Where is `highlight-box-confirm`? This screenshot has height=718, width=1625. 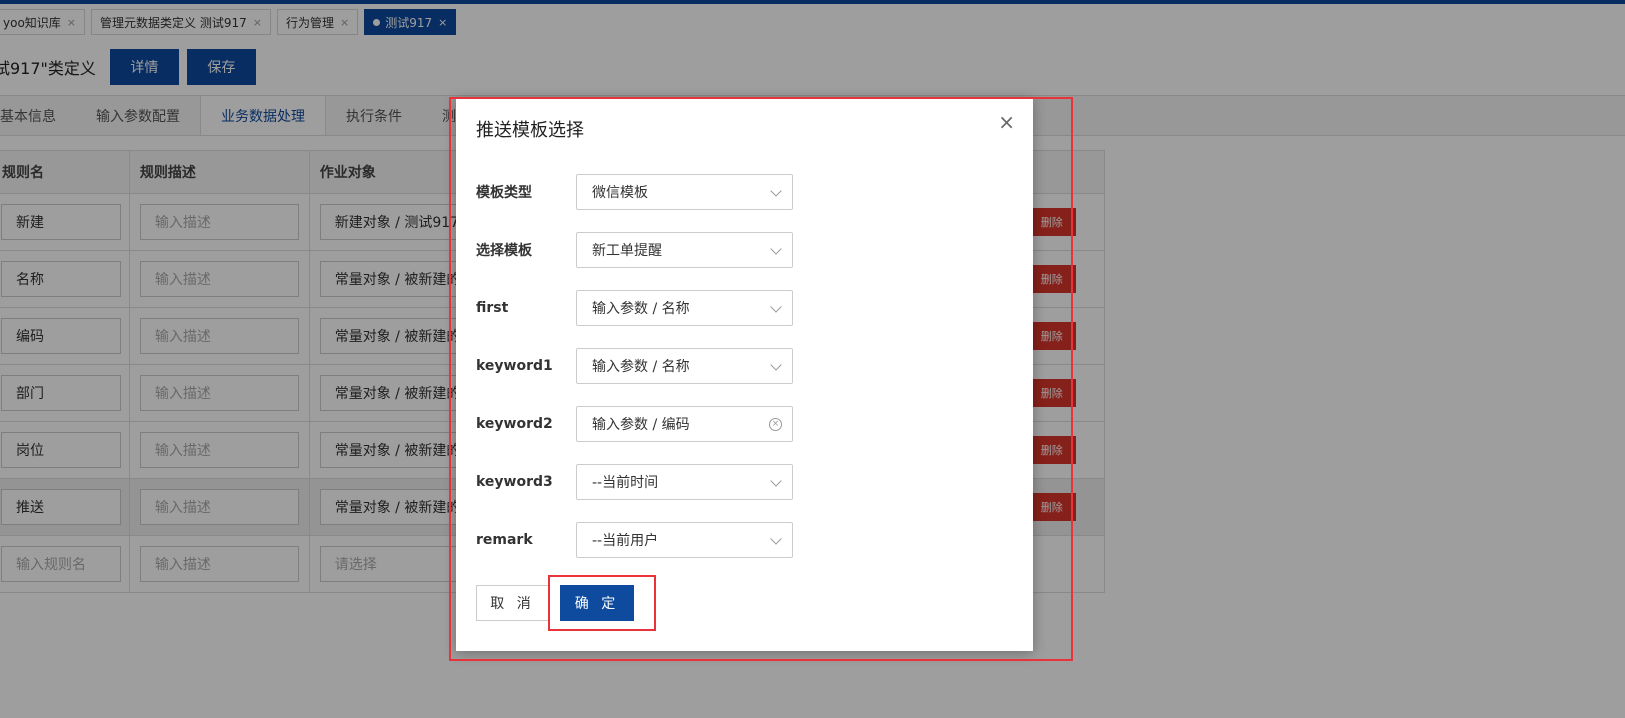
highlight-box-confirm is located at coordinates (602, 603).